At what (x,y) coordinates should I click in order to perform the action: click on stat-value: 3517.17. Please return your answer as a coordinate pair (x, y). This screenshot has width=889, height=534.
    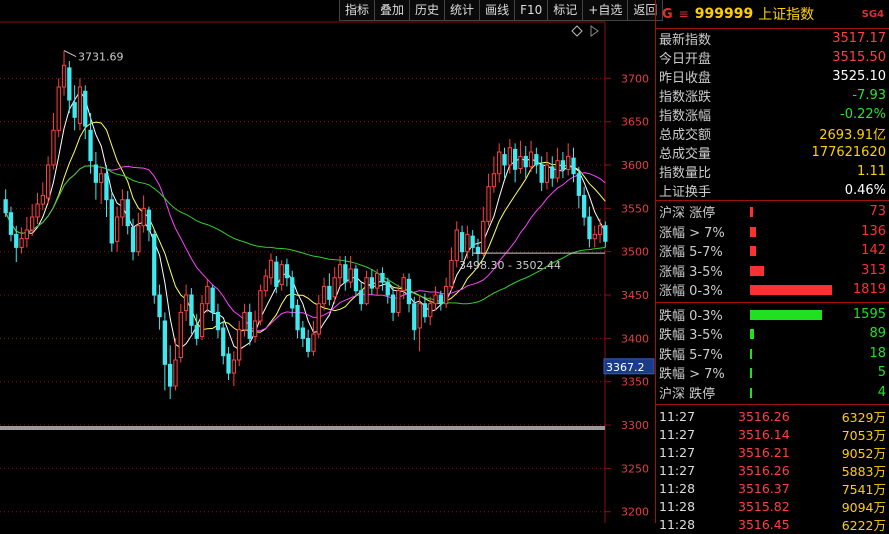
    Looking at the image, I should click on (859, 38).